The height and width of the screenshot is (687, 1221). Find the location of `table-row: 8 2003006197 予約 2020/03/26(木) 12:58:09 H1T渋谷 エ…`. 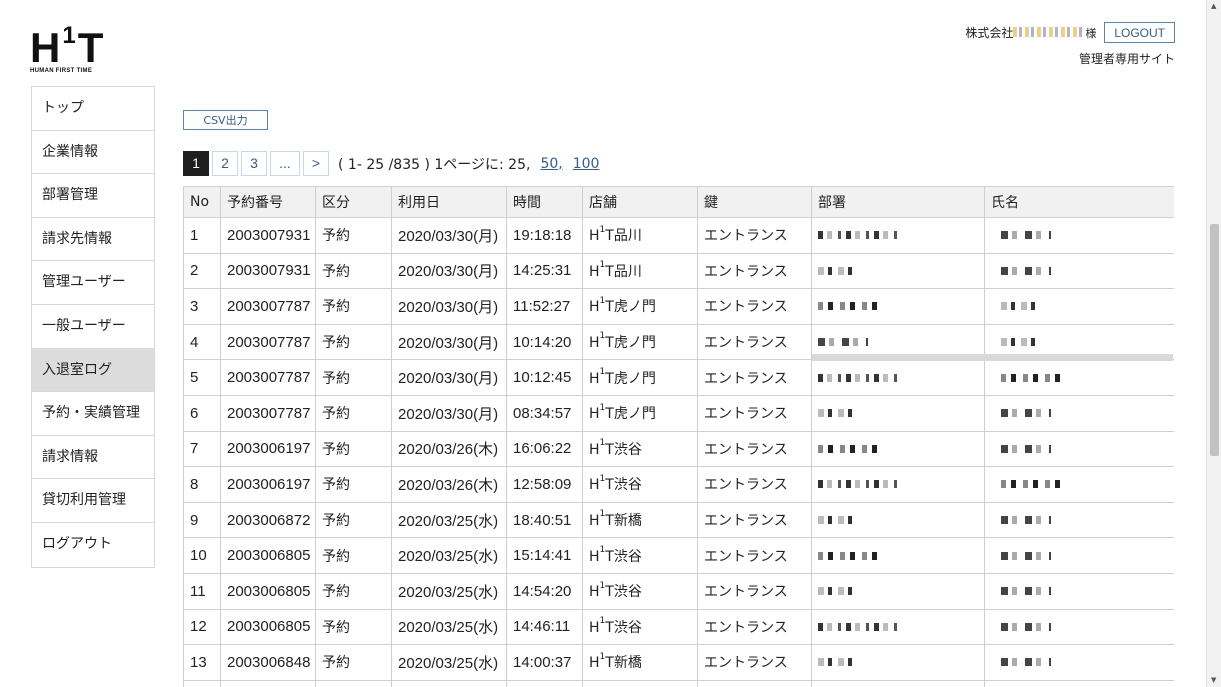

table-row: 8 2003006197 予約 2020/03/26(木) 12:58:09 H1T渋谷 エ… is located at coordinates (678, 484).